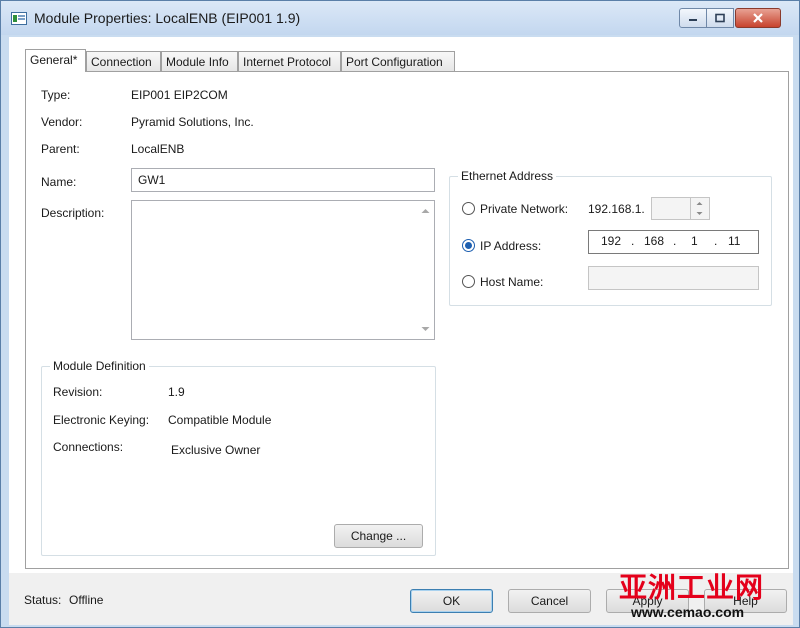 This screenshot has width=800, height=628. What do you see at coordinates (468, 281) in the screenshot?
I see `host-name-radio` at bounding box center [468, 281].